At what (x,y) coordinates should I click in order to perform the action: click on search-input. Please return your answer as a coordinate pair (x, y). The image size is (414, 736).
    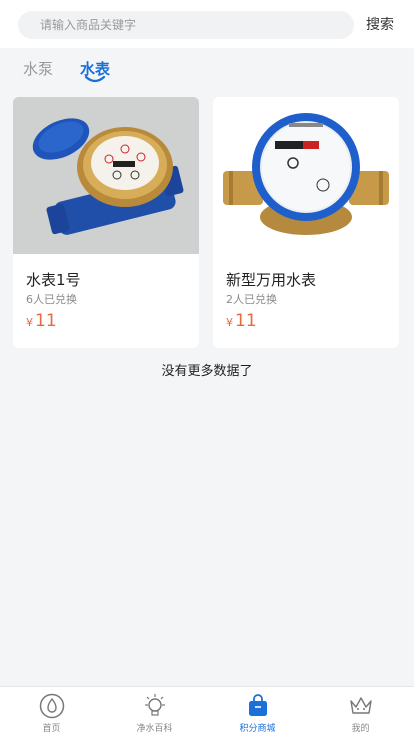
    Looking at the image, I should click on (186, 25).